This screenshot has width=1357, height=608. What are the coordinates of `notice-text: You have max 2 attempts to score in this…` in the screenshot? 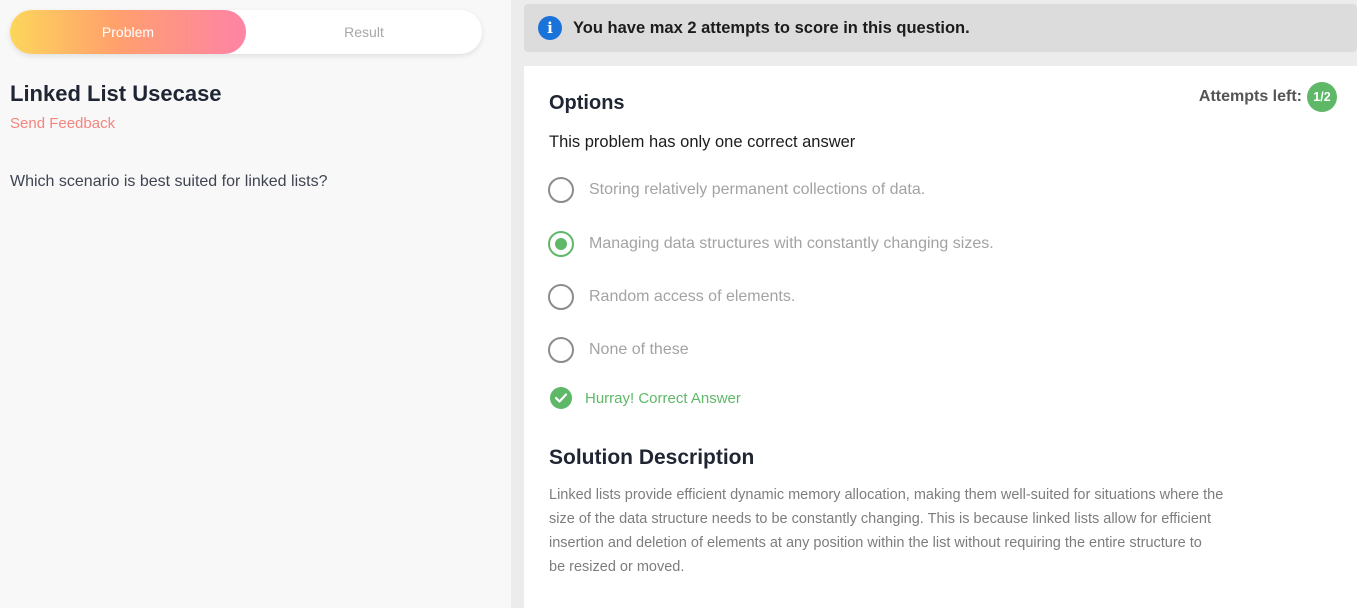 It's located at (771, 28).